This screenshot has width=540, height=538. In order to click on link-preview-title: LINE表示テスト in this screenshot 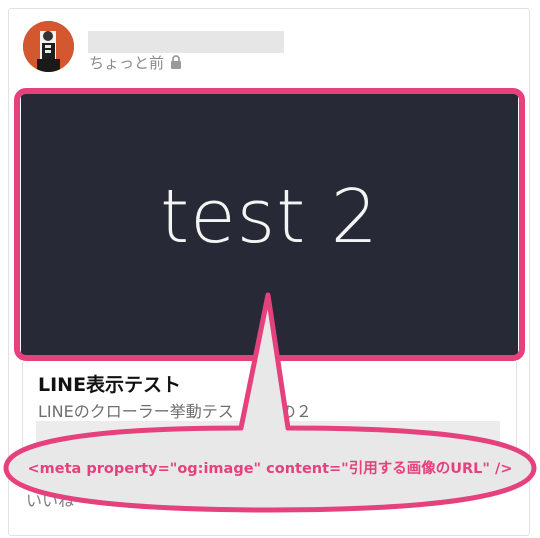, I will do `click(109, 383)`.